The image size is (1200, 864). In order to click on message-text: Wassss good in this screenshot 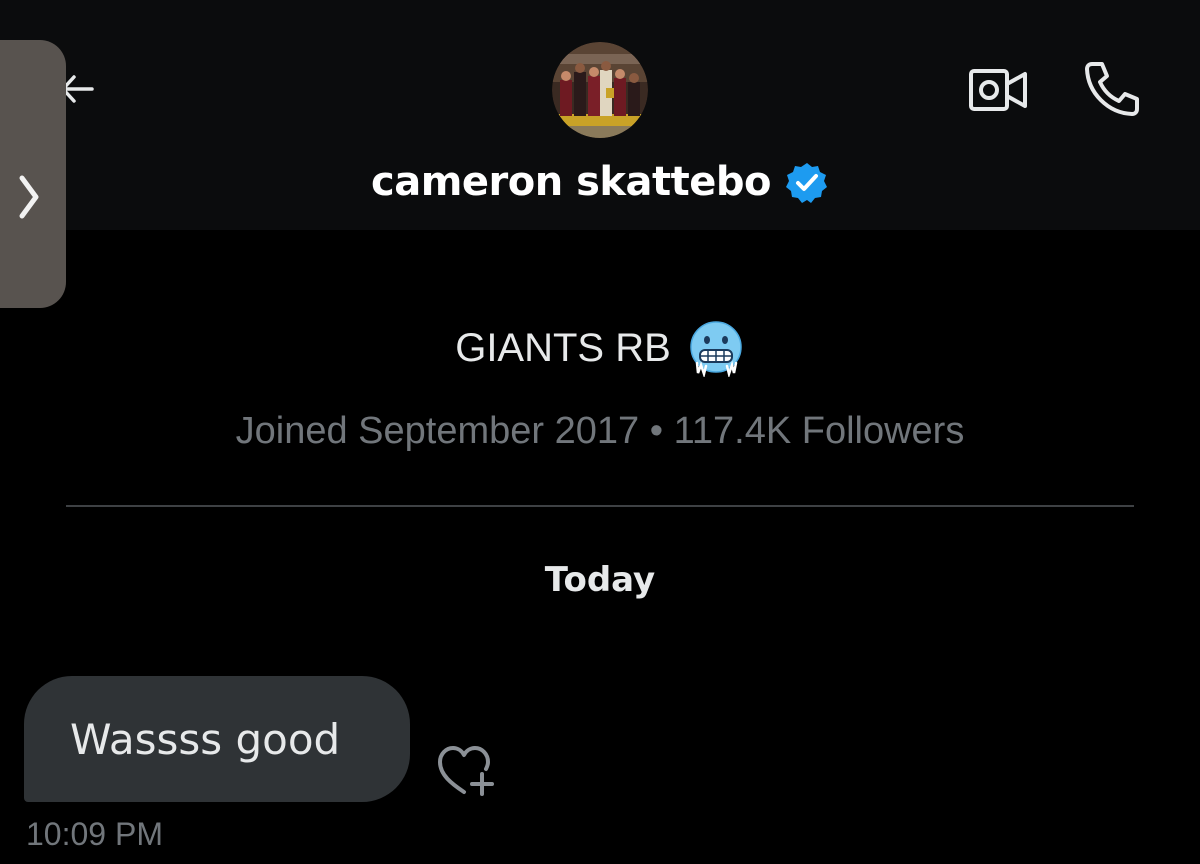, I will do `click(205, 739)`.